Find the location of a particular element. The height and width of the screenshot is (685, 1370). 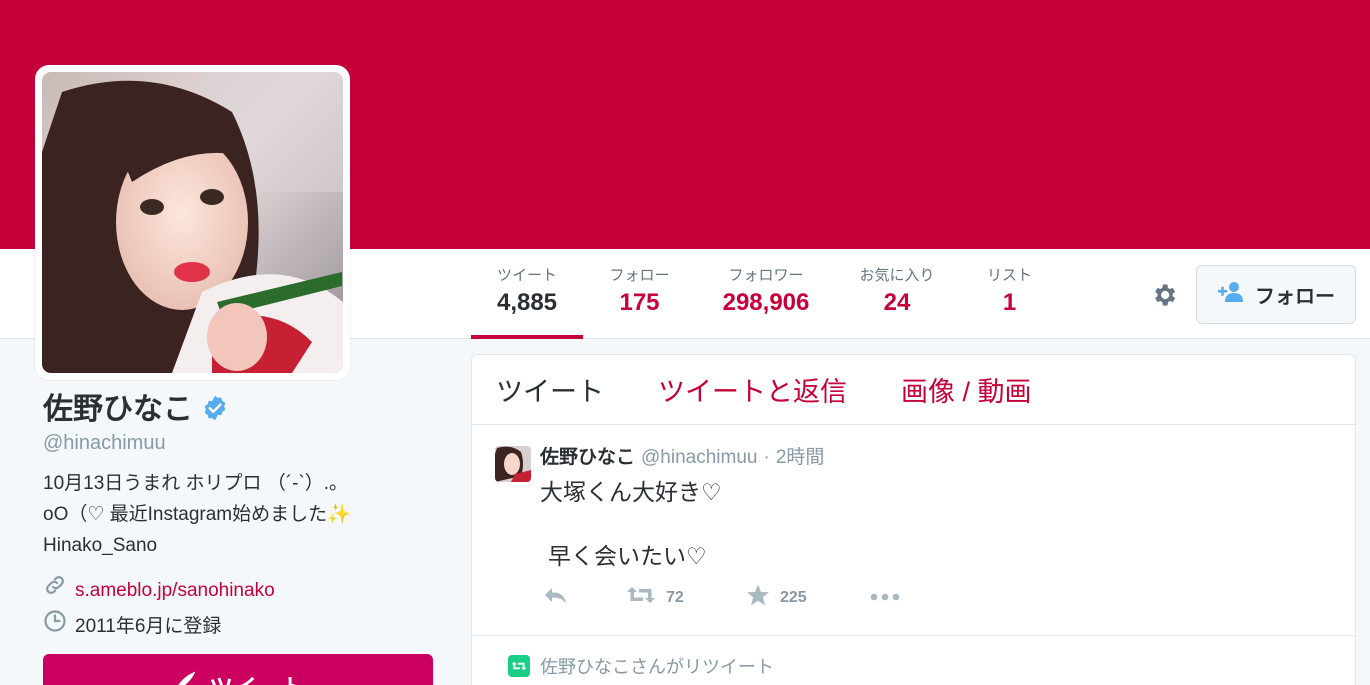

clock-icon is located at coordinates (55, 627).